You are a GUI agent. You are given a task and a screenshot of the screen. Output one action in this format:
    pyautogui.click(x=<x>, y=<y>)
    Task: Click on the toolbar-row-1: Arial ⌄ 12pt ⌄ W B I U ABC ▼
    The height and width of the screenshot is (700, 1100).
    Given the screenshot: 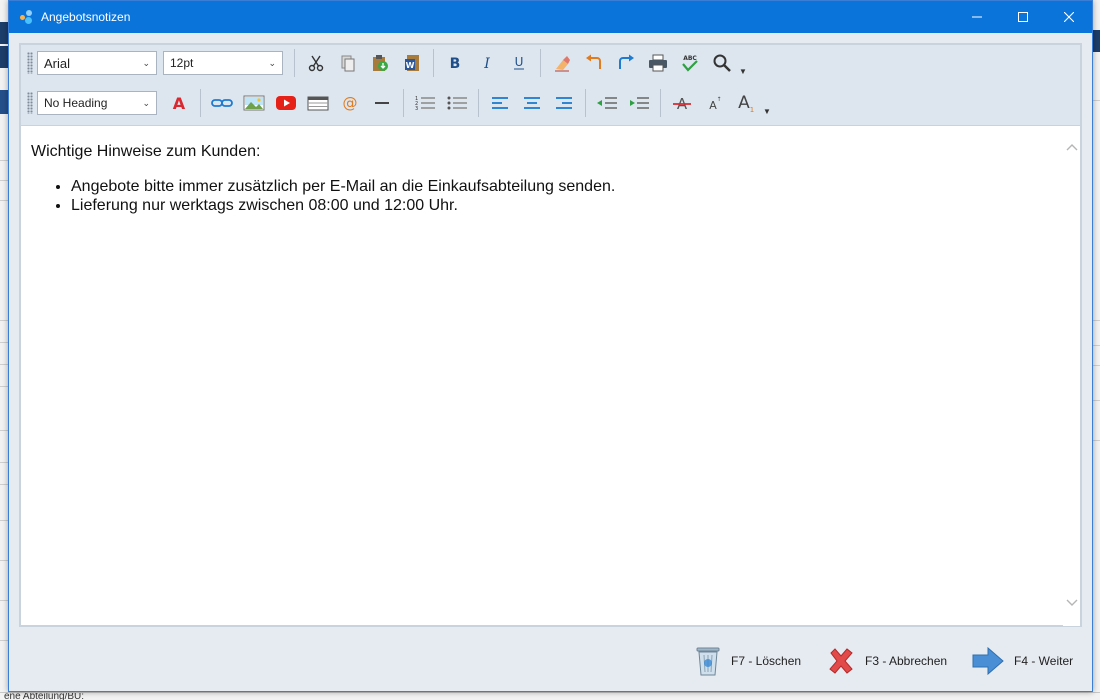 What is the action you would take?
    pyautogui.click(x=384, y=63)
    